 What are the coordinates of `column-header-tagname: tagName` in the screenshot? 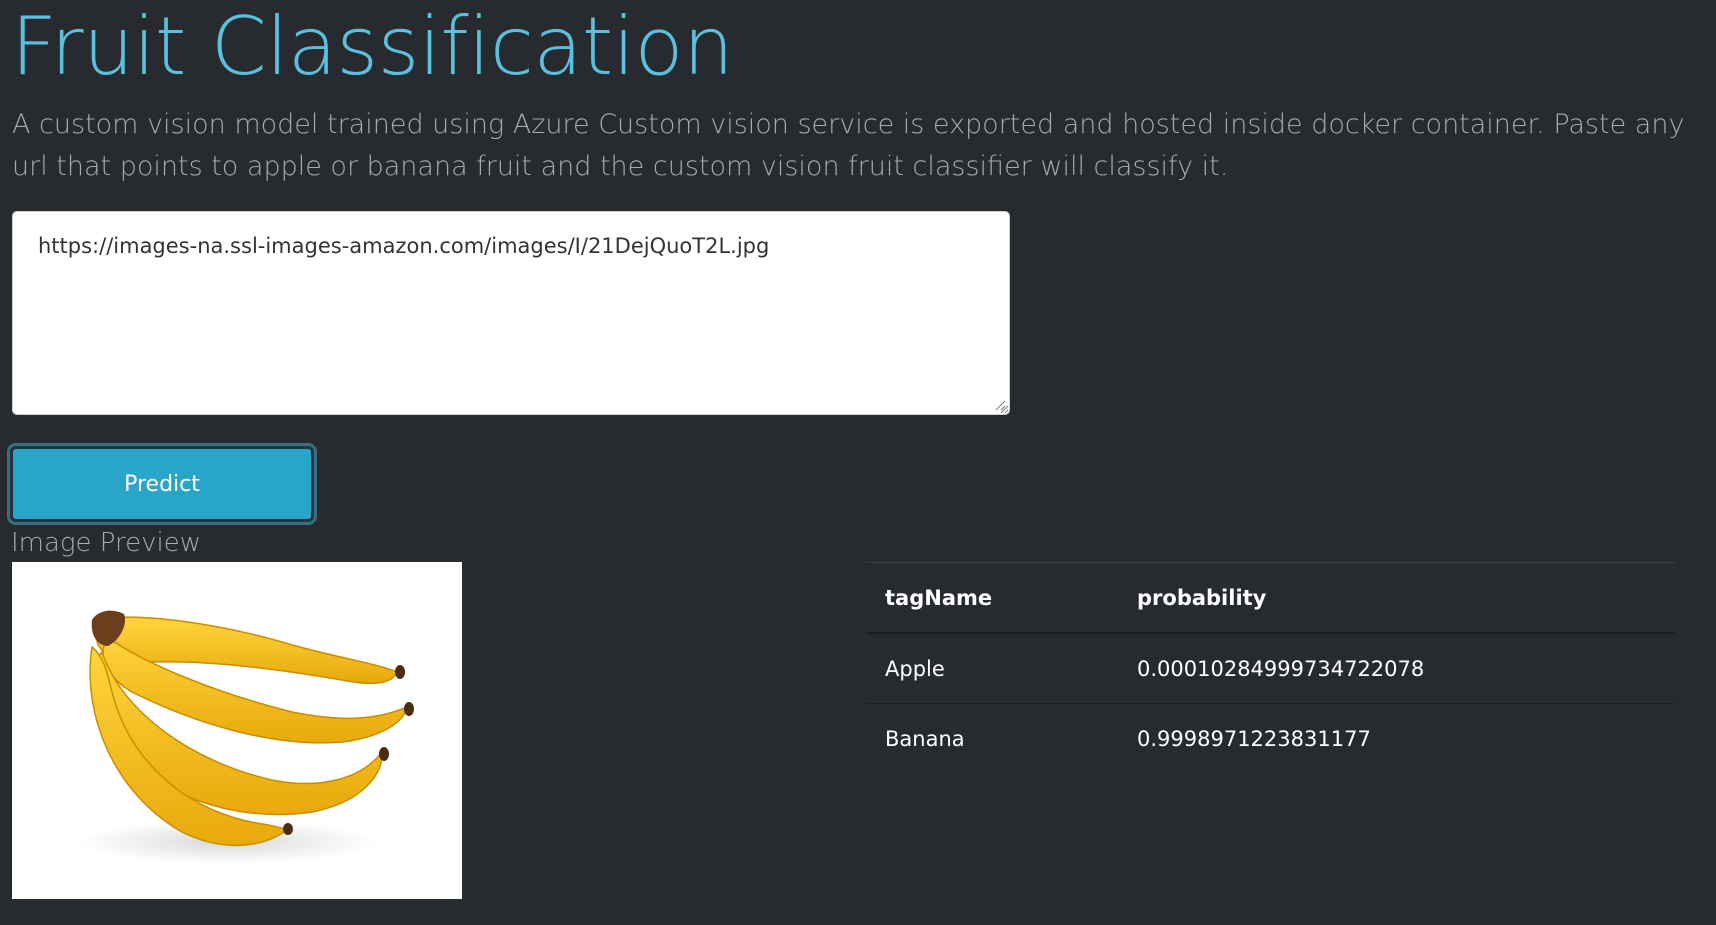 It's located at (992, 598).